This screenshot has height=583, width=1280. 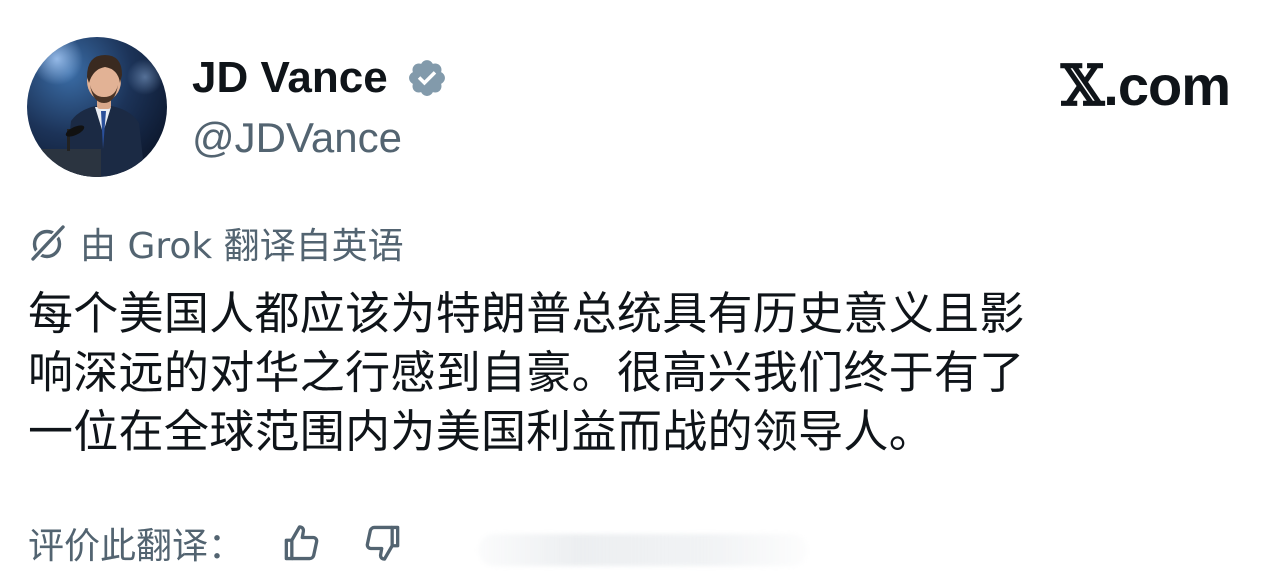 What do you see at coordinates (481, 431) in the screenshot?
I see `tweet-text-line: 一位在全球范围内为美国利益而战的领导人。` at bounding box center [481, 431].